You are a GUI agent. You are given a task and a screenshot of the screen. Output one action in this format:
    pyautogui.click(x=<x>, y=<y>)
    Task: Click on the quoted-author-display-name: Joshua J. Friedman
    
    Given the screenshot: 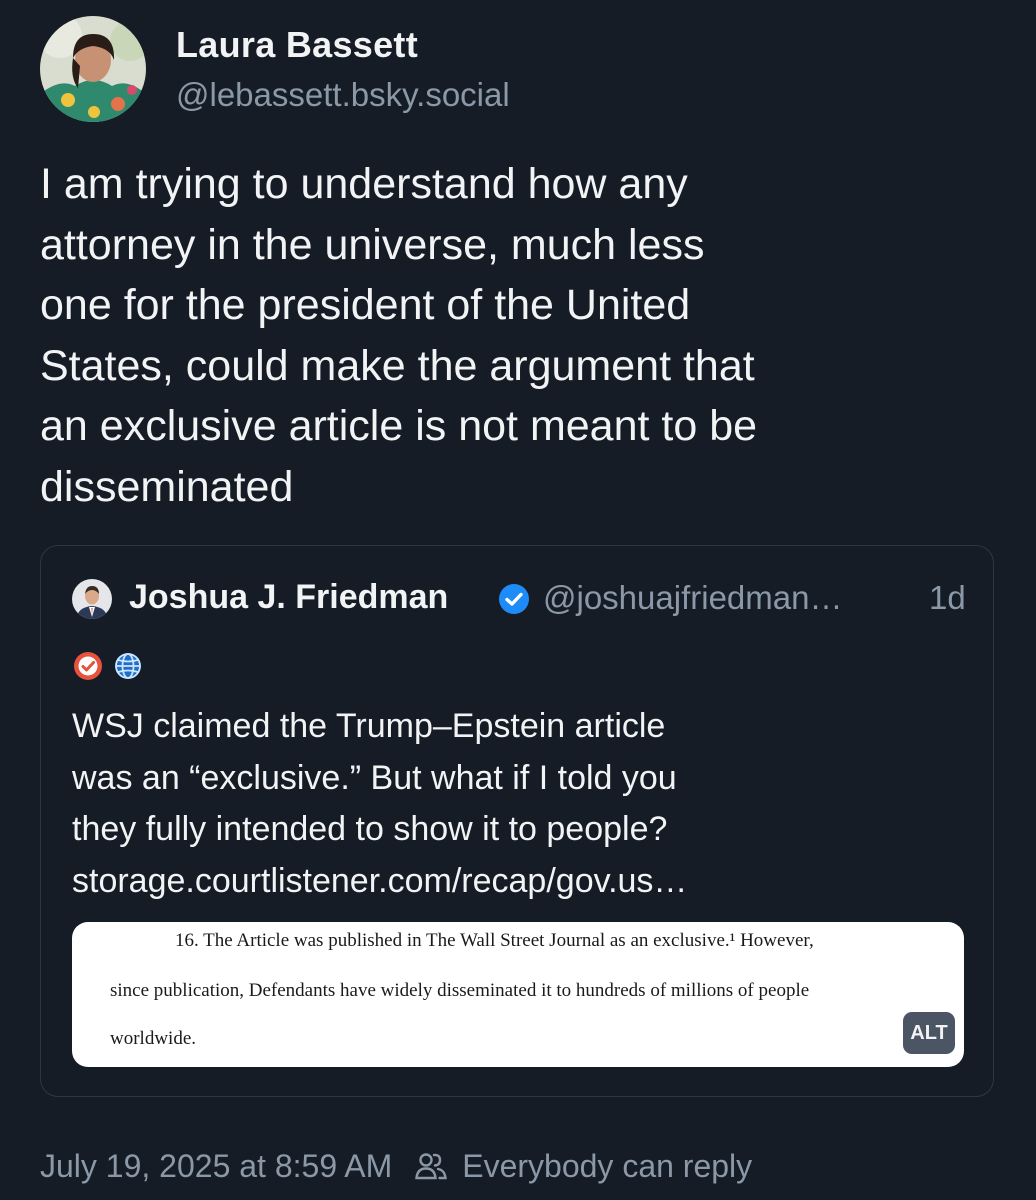 What is the action you would take?
    pyautogui.click(x=288, y=597)
    